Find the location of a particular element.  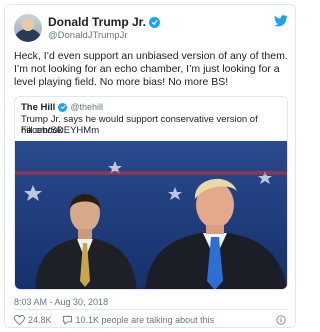

author-name-row: Donald Trump Jr. is located at coordinates (104, 22).